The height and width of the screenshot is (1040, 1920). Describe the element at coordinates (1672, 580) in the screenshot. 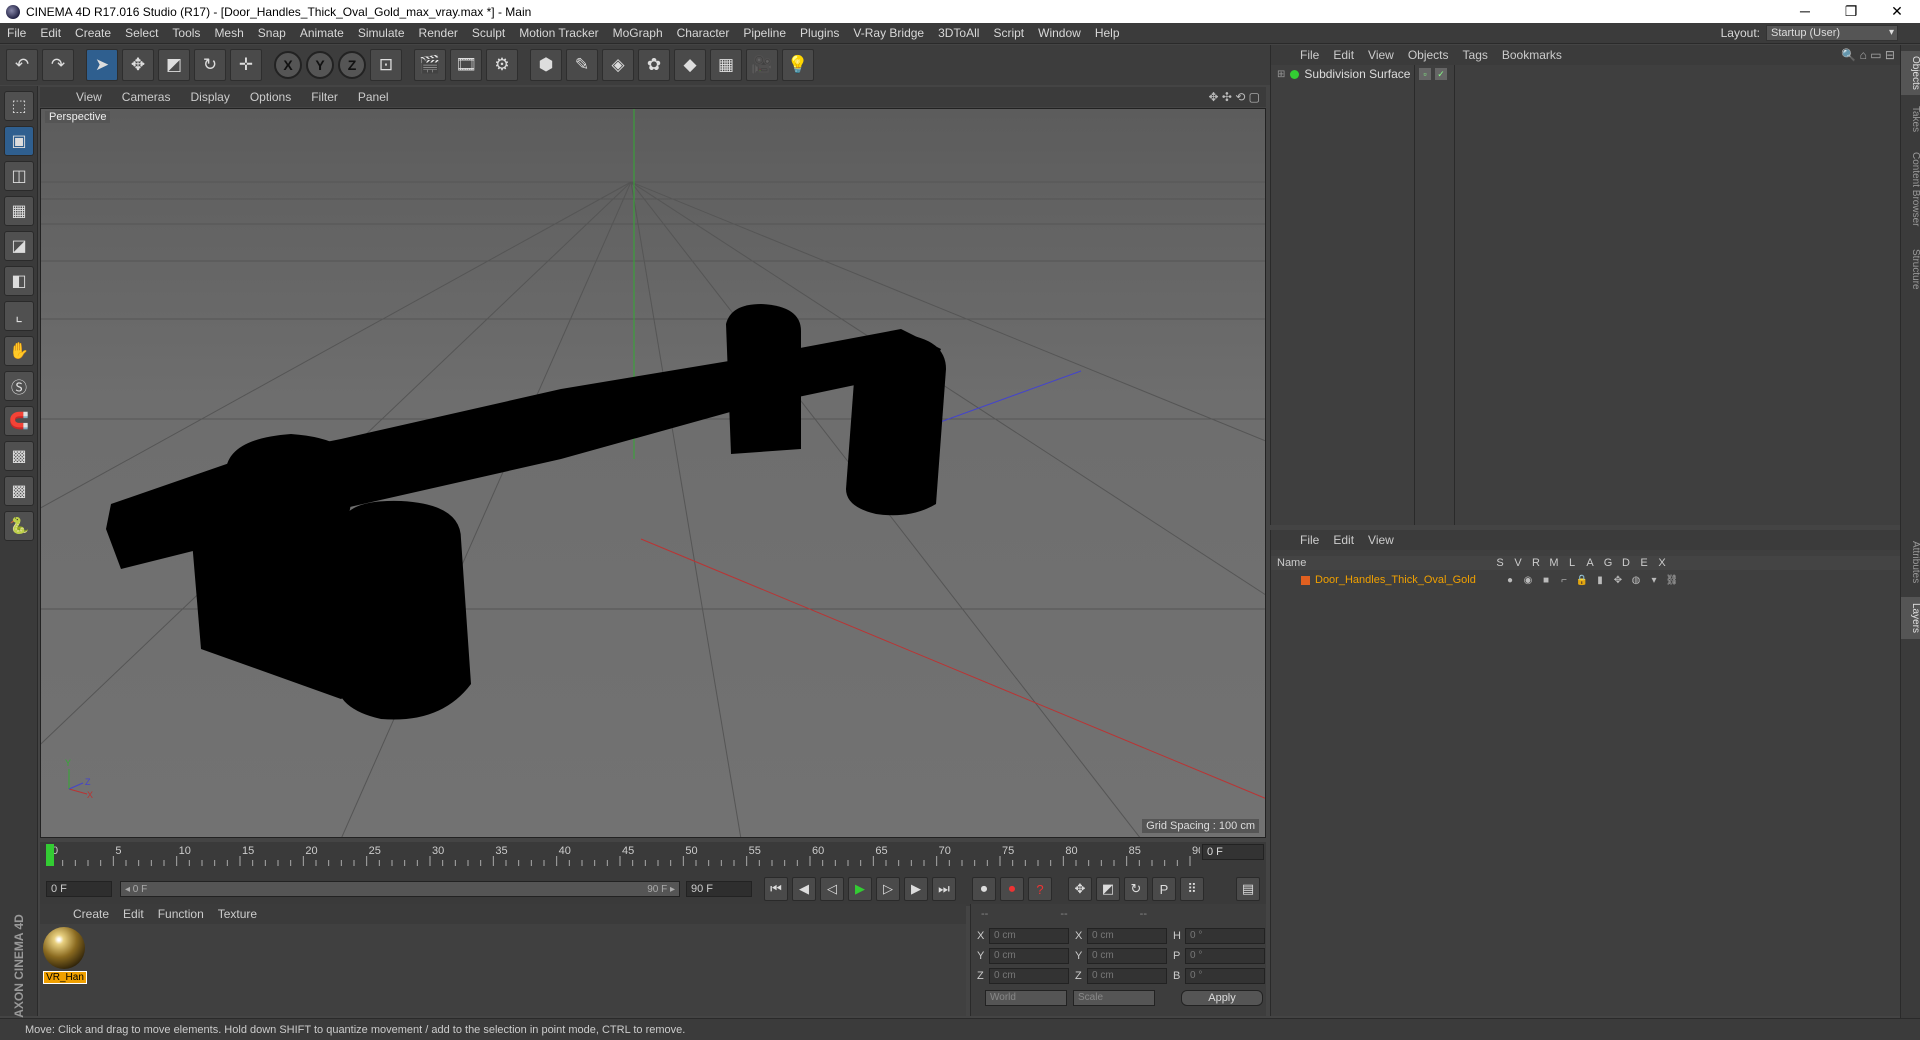

I see `layer-xref-icon: ⛓` at that location.